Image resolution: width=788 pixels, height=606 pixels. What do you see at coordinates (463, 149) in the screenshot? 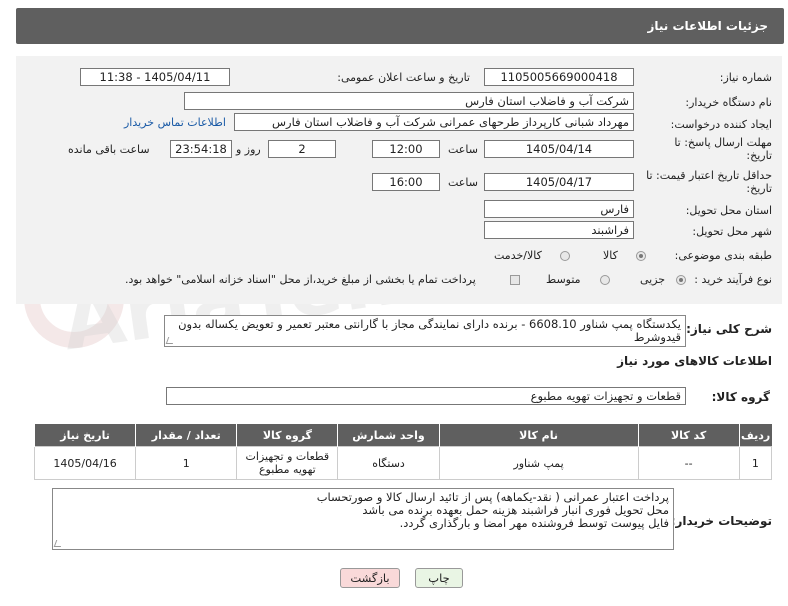
I see `reply-time-label: ساعت` at bounding box center [463, 149].